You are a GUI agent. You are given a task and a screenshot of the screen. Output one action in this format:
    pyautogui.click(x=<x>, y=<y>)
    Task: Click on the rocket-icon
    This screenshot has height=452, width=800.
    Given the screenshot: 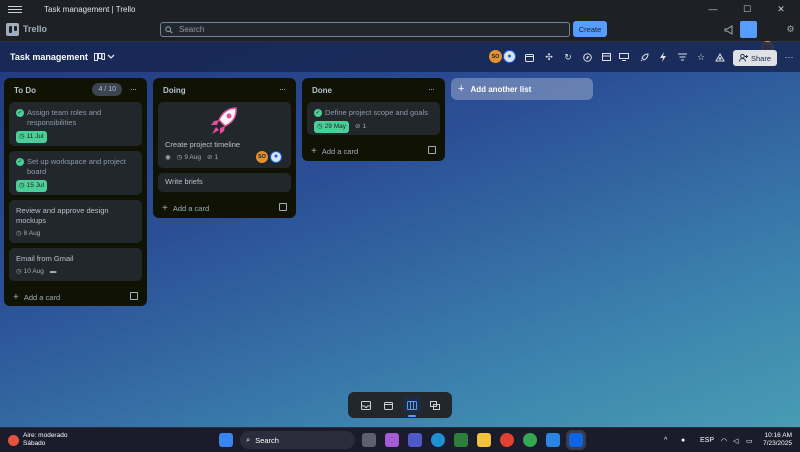 What is the action you would take?
    pyautogui.click(x=644, y=57)
    